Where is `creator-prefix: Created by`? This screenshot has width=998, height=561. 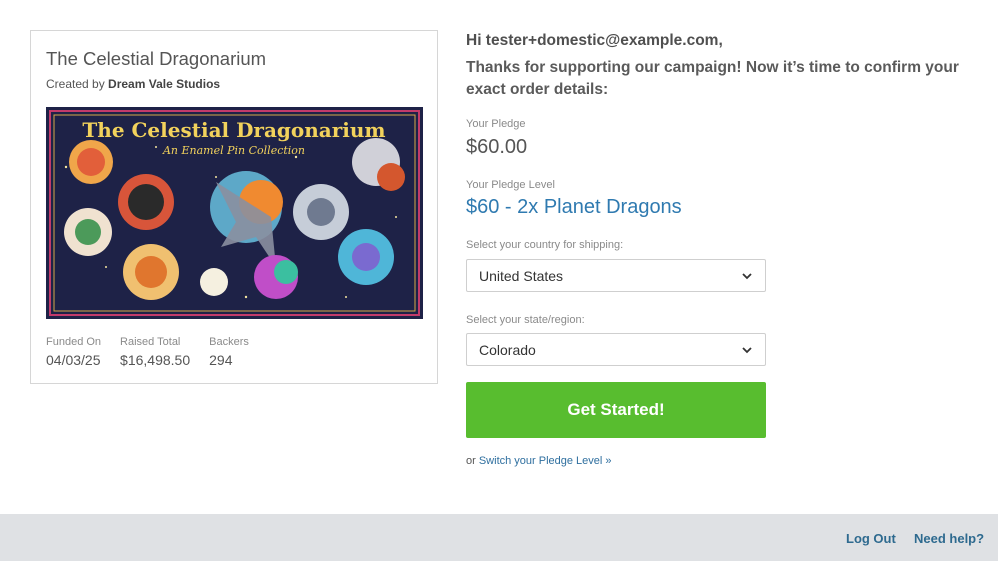 creator-prefix: Created by is located at coordinates (75, 84).